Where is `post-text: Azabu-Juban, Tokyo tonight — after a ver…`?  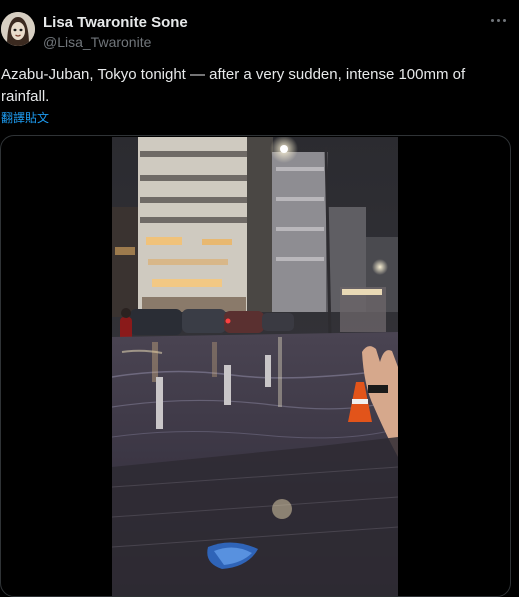 post-text: Azabu-Juban, Tokyo tonight — after a ver… is located at coordinates (233, 85).